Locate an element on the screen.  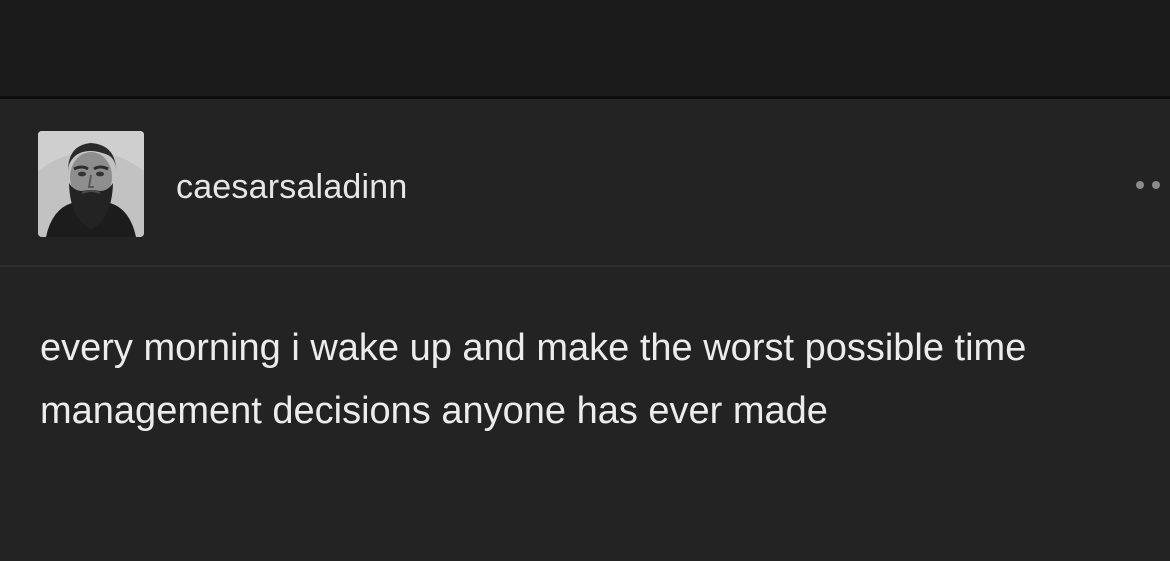
more-options-button is located at coordinates (1151, 185).